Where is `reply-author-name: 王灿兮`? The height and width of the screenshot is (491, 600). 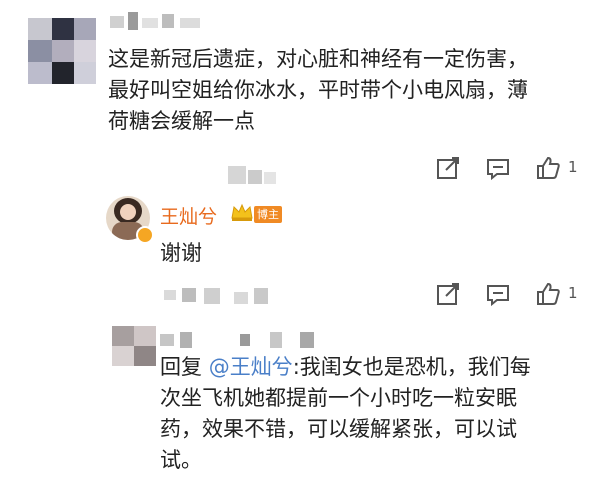 reply-author-name: 王灿兮 is located at coordinates (188, 215).